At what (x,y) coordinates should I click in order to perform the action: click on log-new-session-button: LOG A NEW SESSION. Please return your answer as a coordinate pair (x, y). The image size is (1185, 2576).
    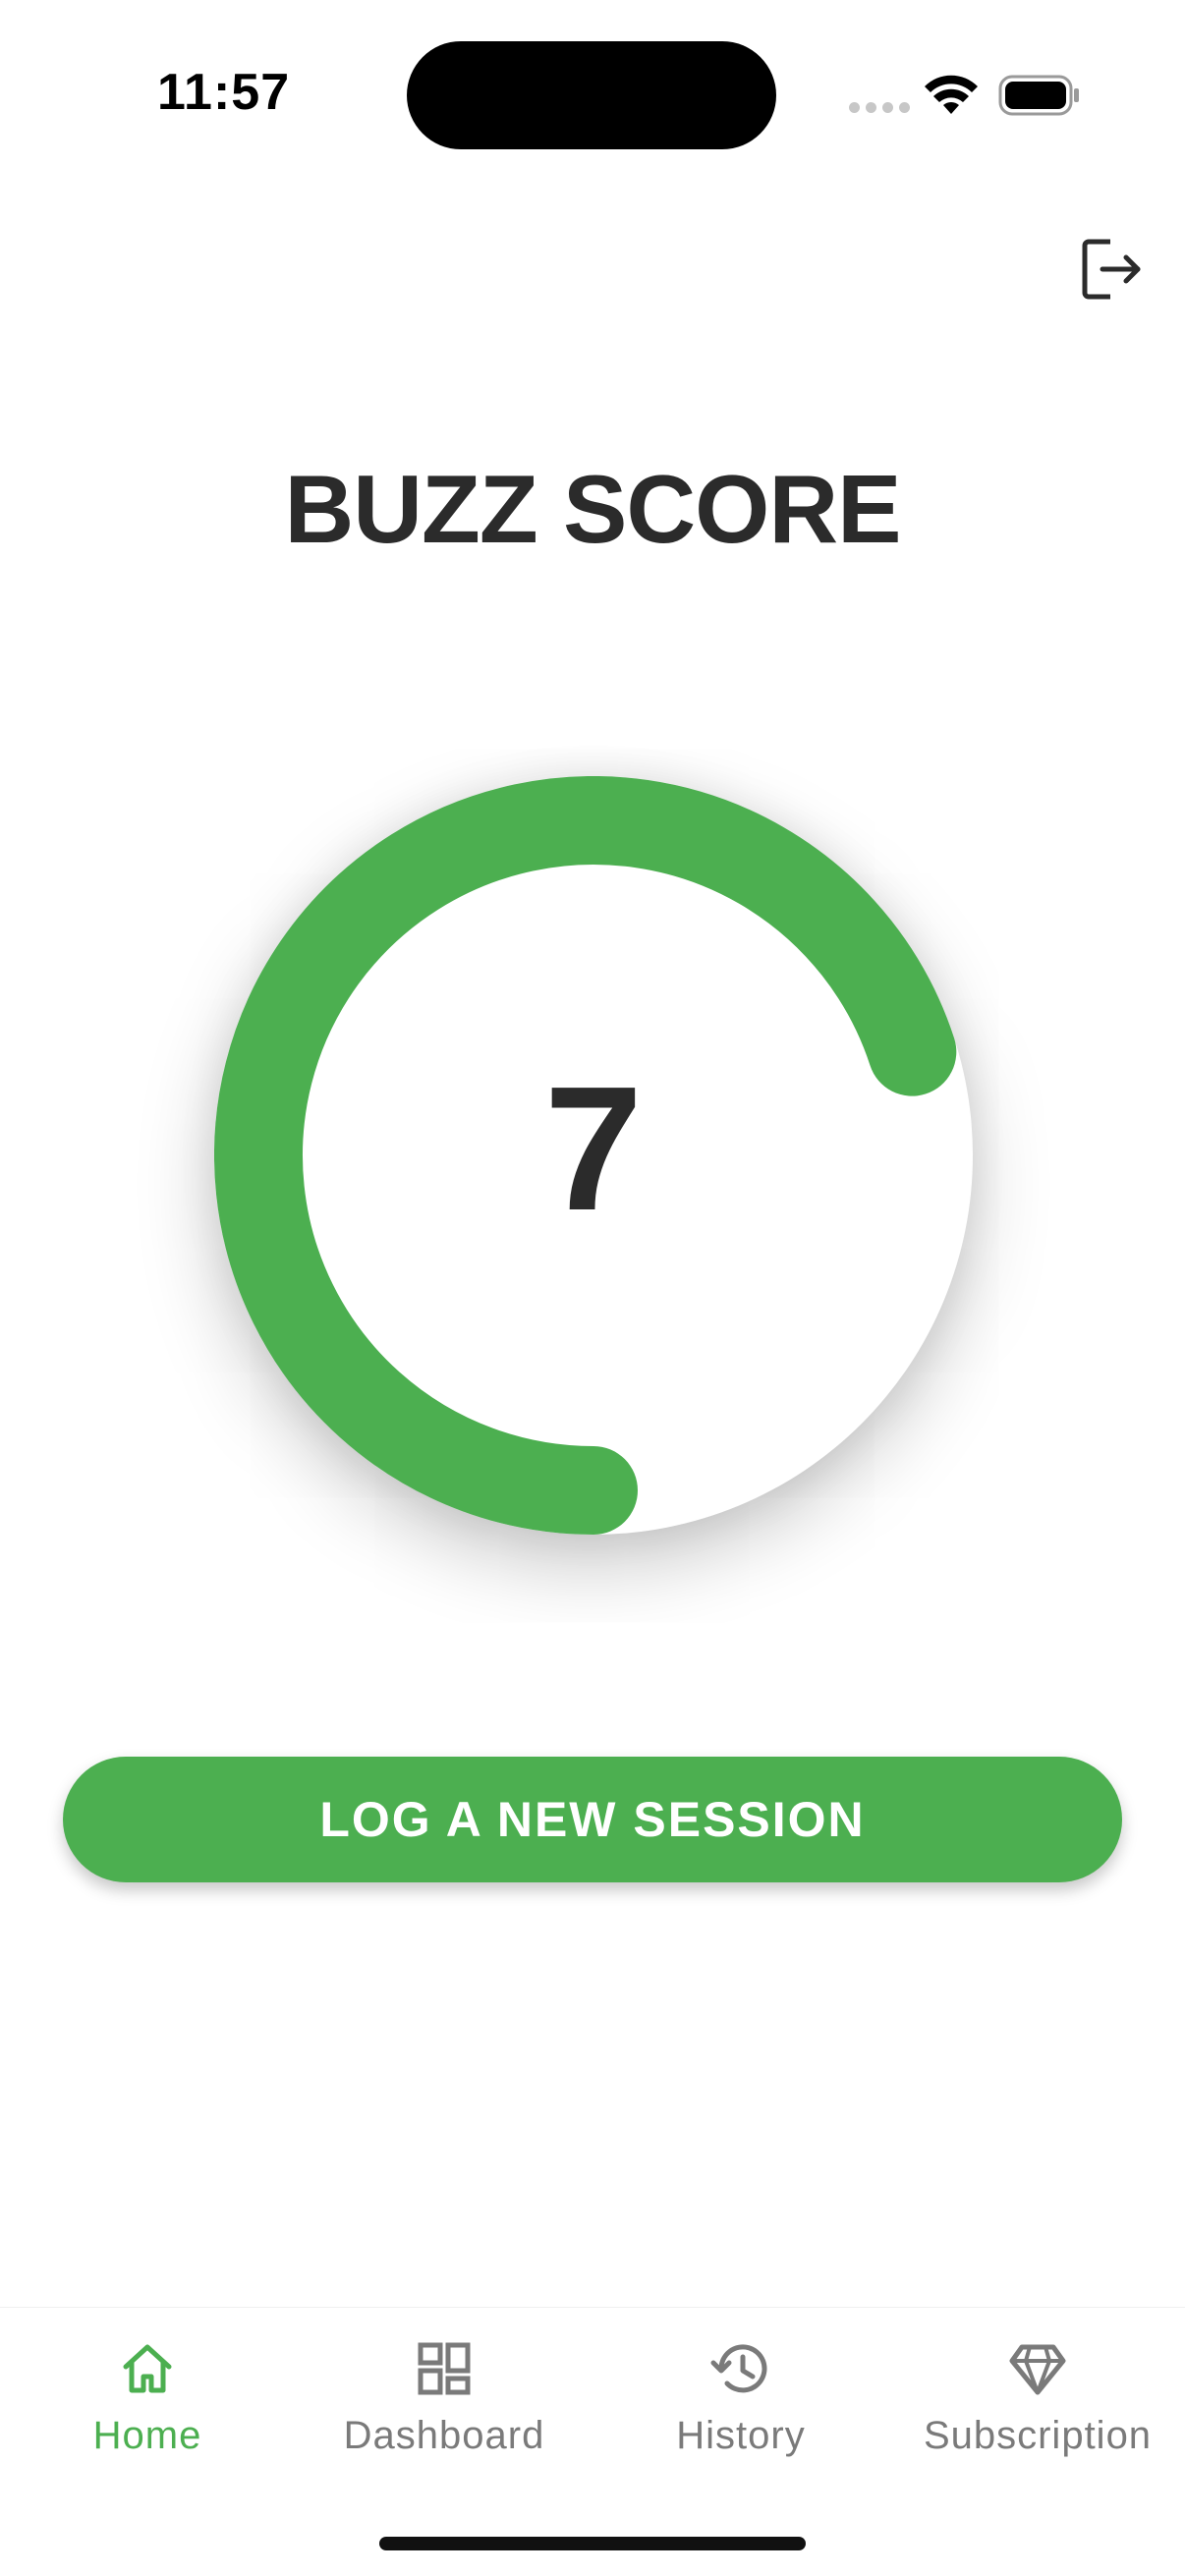
    Looking at the image, I should click on (592, 1819).